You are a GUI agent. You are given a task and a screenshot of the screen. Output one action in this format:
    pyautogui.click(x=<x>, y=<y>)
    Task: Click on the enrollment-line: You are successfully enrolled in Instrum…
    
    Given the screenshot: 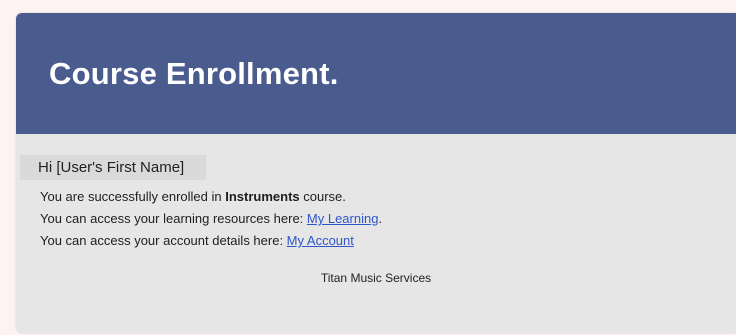 What is the action you would take?
    pyautogui.click(x=388, y=197)
    